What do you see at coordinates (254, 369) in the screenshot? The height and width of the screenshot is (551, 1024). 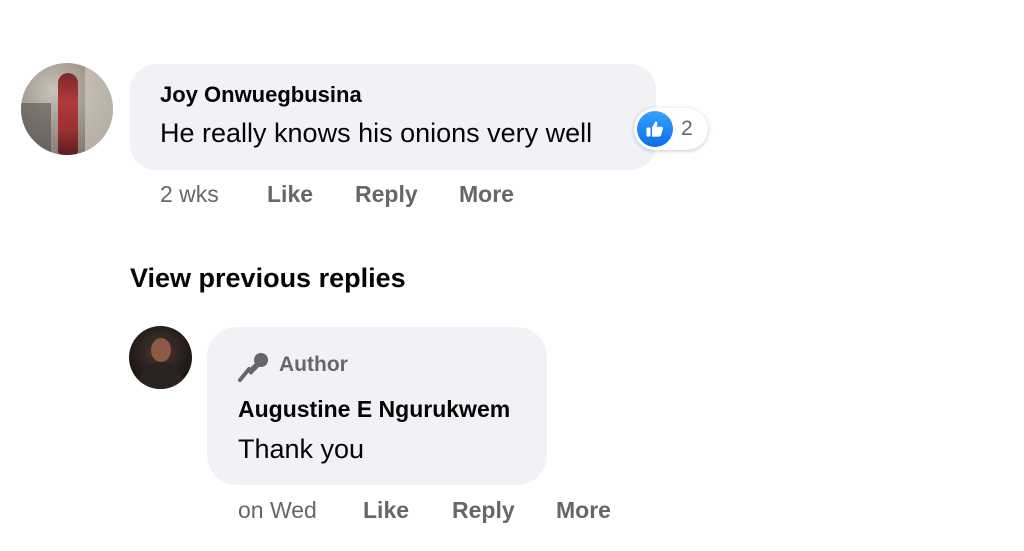 I see `microphone-icon` at bounding box center [254, 369].